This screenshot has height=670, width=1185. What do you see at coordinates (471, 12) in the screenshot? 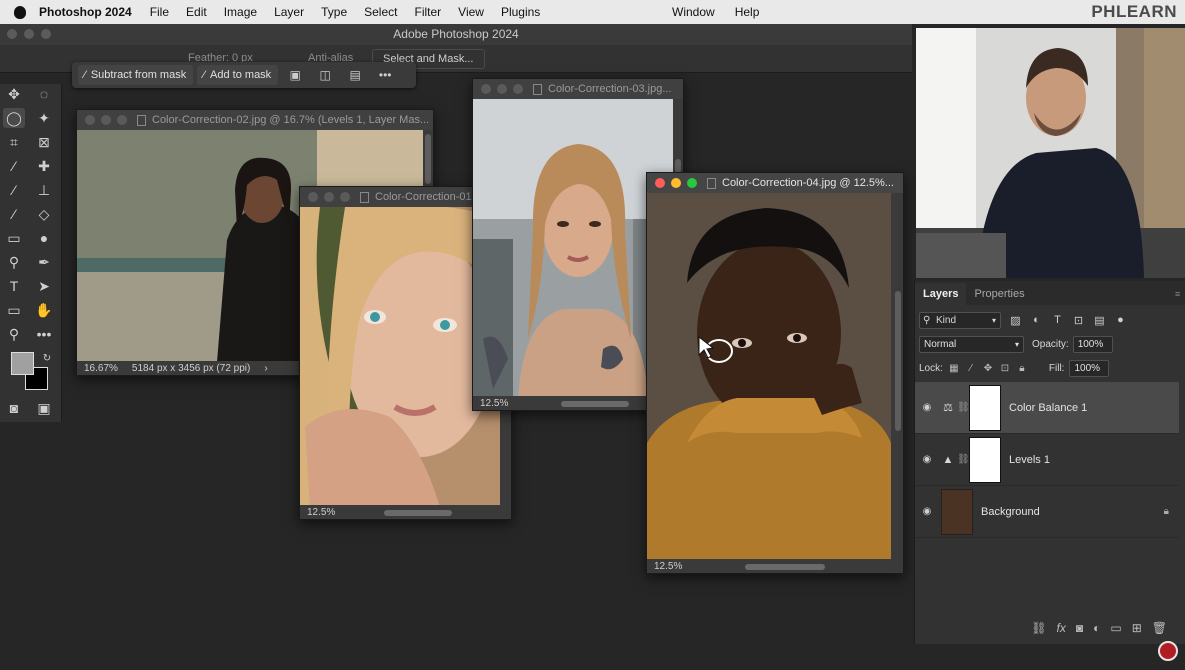
I see `menu-view: View` at bounding box center [471, 12].